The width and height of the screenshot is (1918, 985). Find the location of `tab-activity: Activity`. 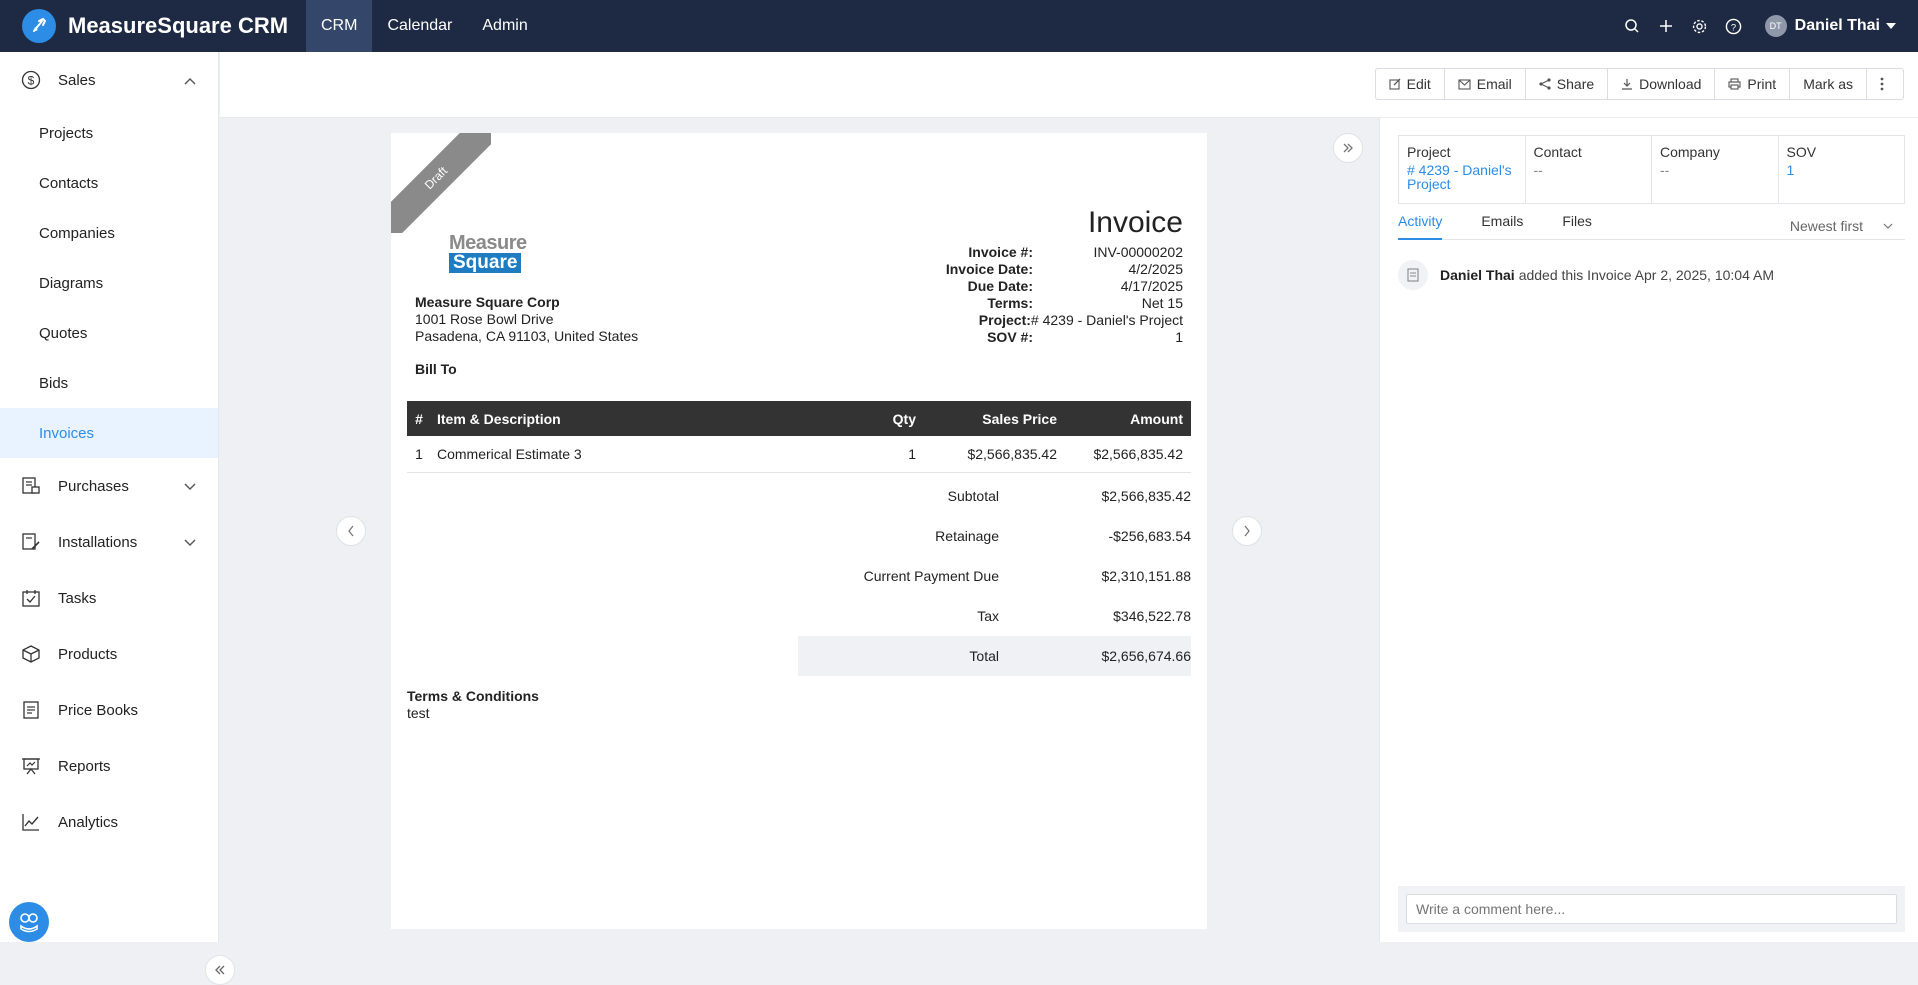

tab-activity: Activity is located at coordinates (1420, 226).